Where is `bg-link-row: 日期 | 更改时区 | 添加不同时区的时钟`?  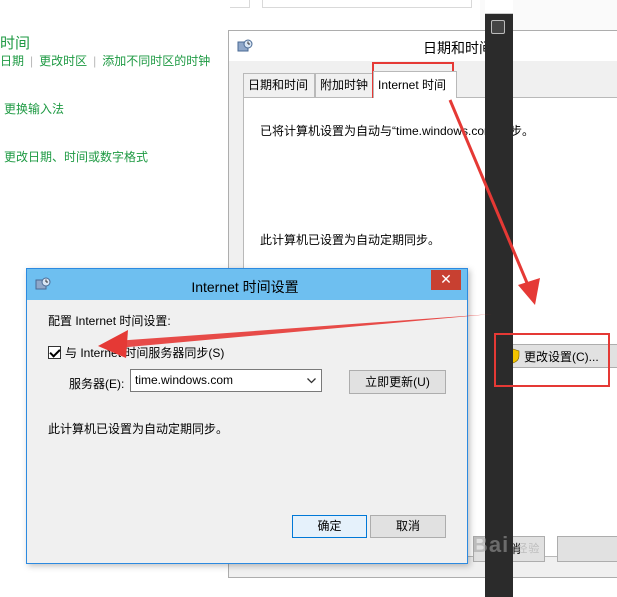 bg-link-row: 日期 | 更改时区 | 添加不同时区的时钟 is located at coordinates (105, 60).